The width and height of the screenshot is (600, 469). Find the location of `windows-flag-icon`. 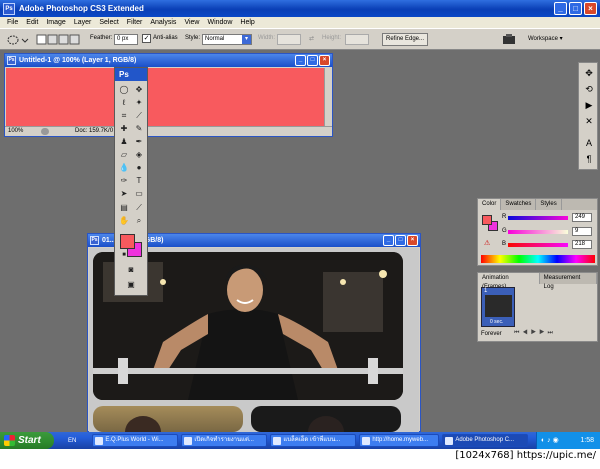

windows-flag-icon is located at coordinates (9, 440).